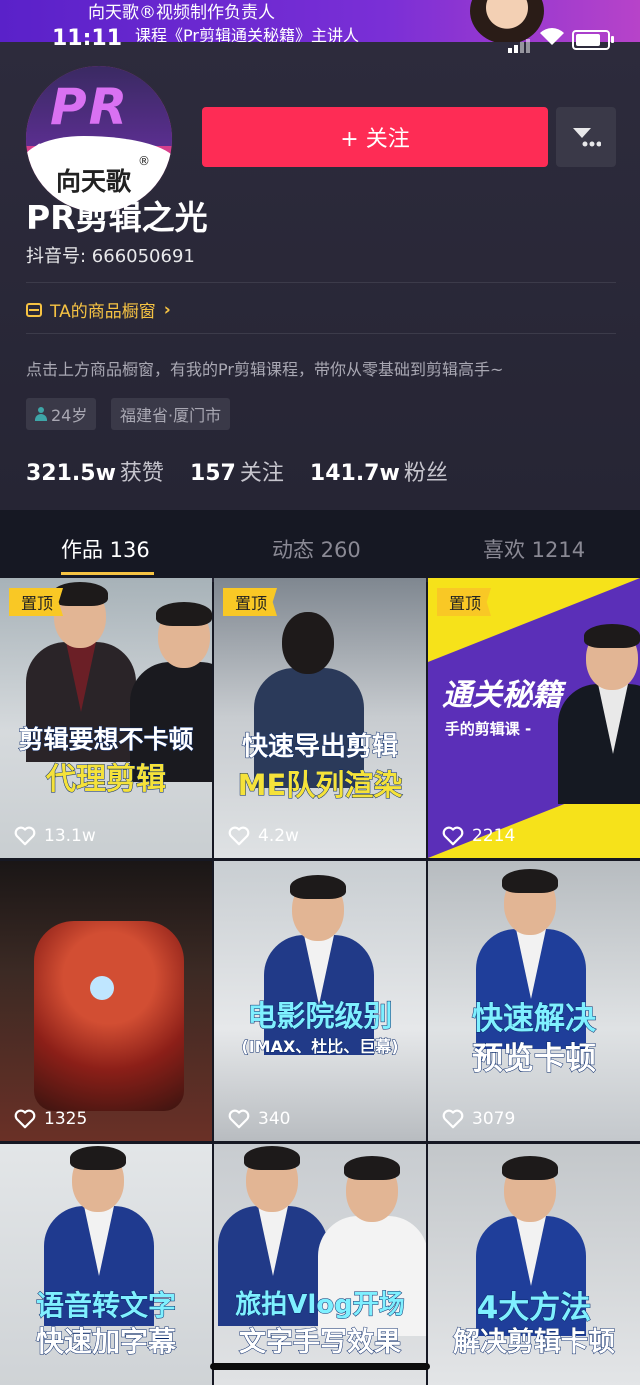 The image size is (640, 1385). What do you see at coordinates (320, 1305) in the screenshot?
I see `video-caption: 旅拍Vlog开场` at bounding box center [320, 1305].